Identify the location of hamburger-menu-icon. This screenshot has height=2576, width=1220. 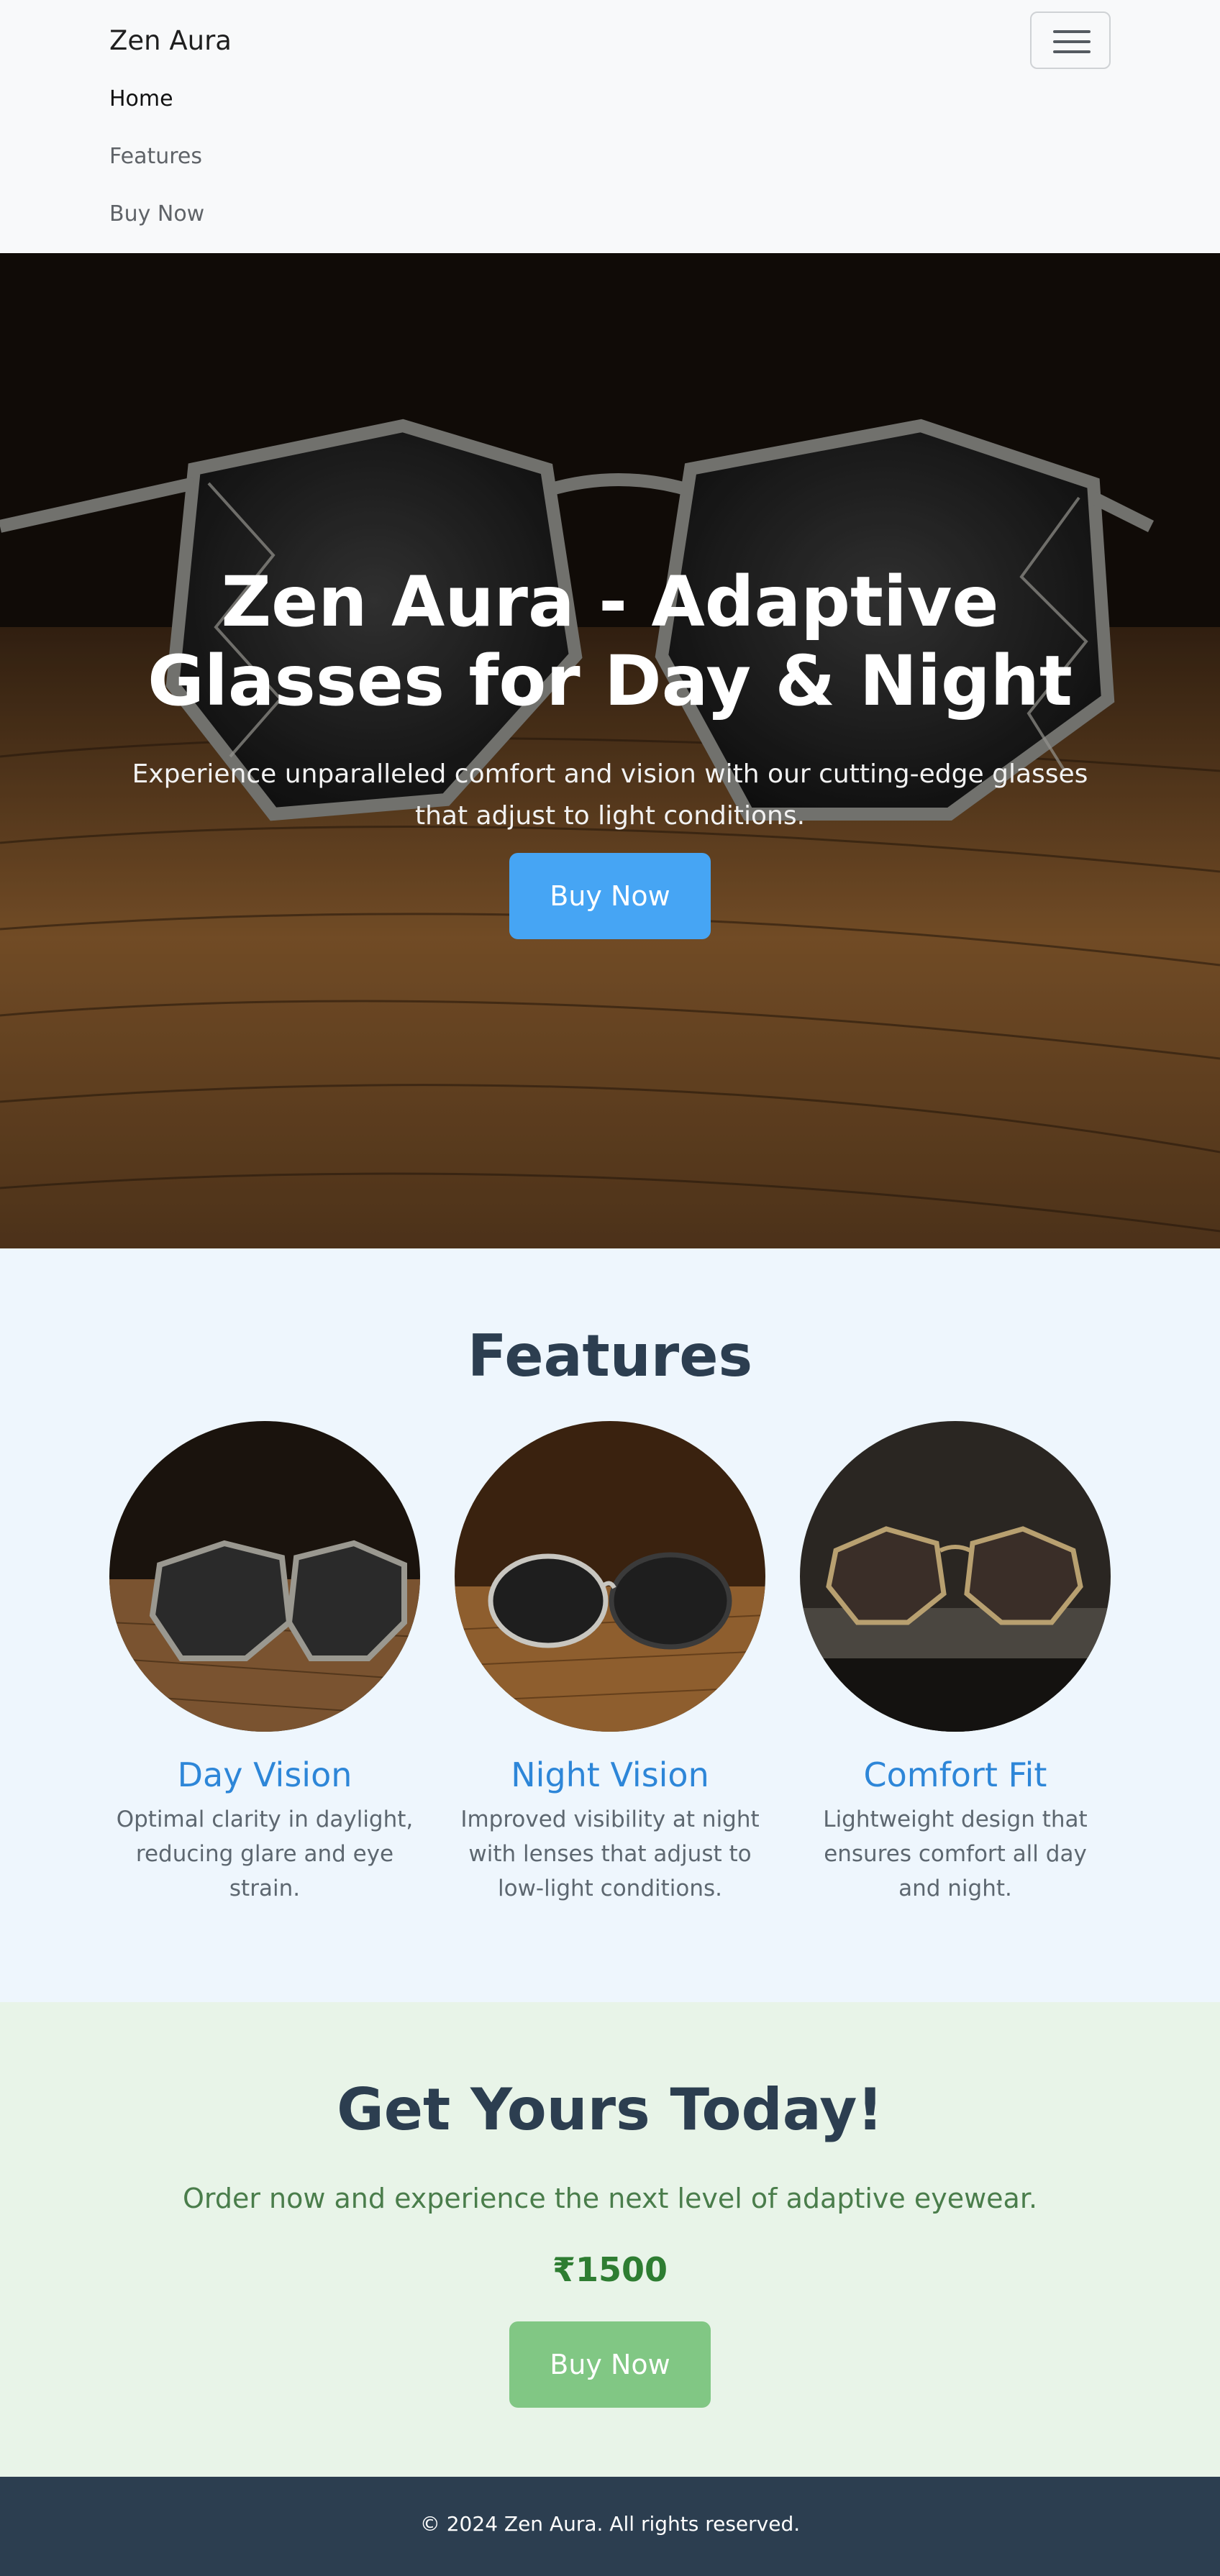
(1072, 31).